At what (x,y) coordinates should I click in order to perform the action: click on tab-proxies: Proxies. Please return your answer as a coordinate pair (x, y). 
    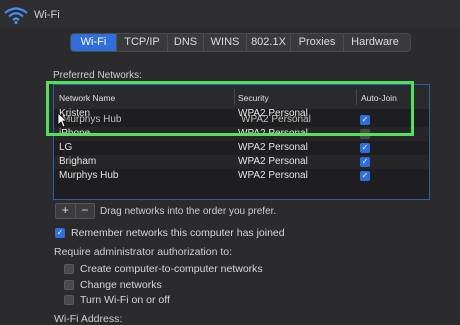
    Looking at the image, I should click on (317, 42).